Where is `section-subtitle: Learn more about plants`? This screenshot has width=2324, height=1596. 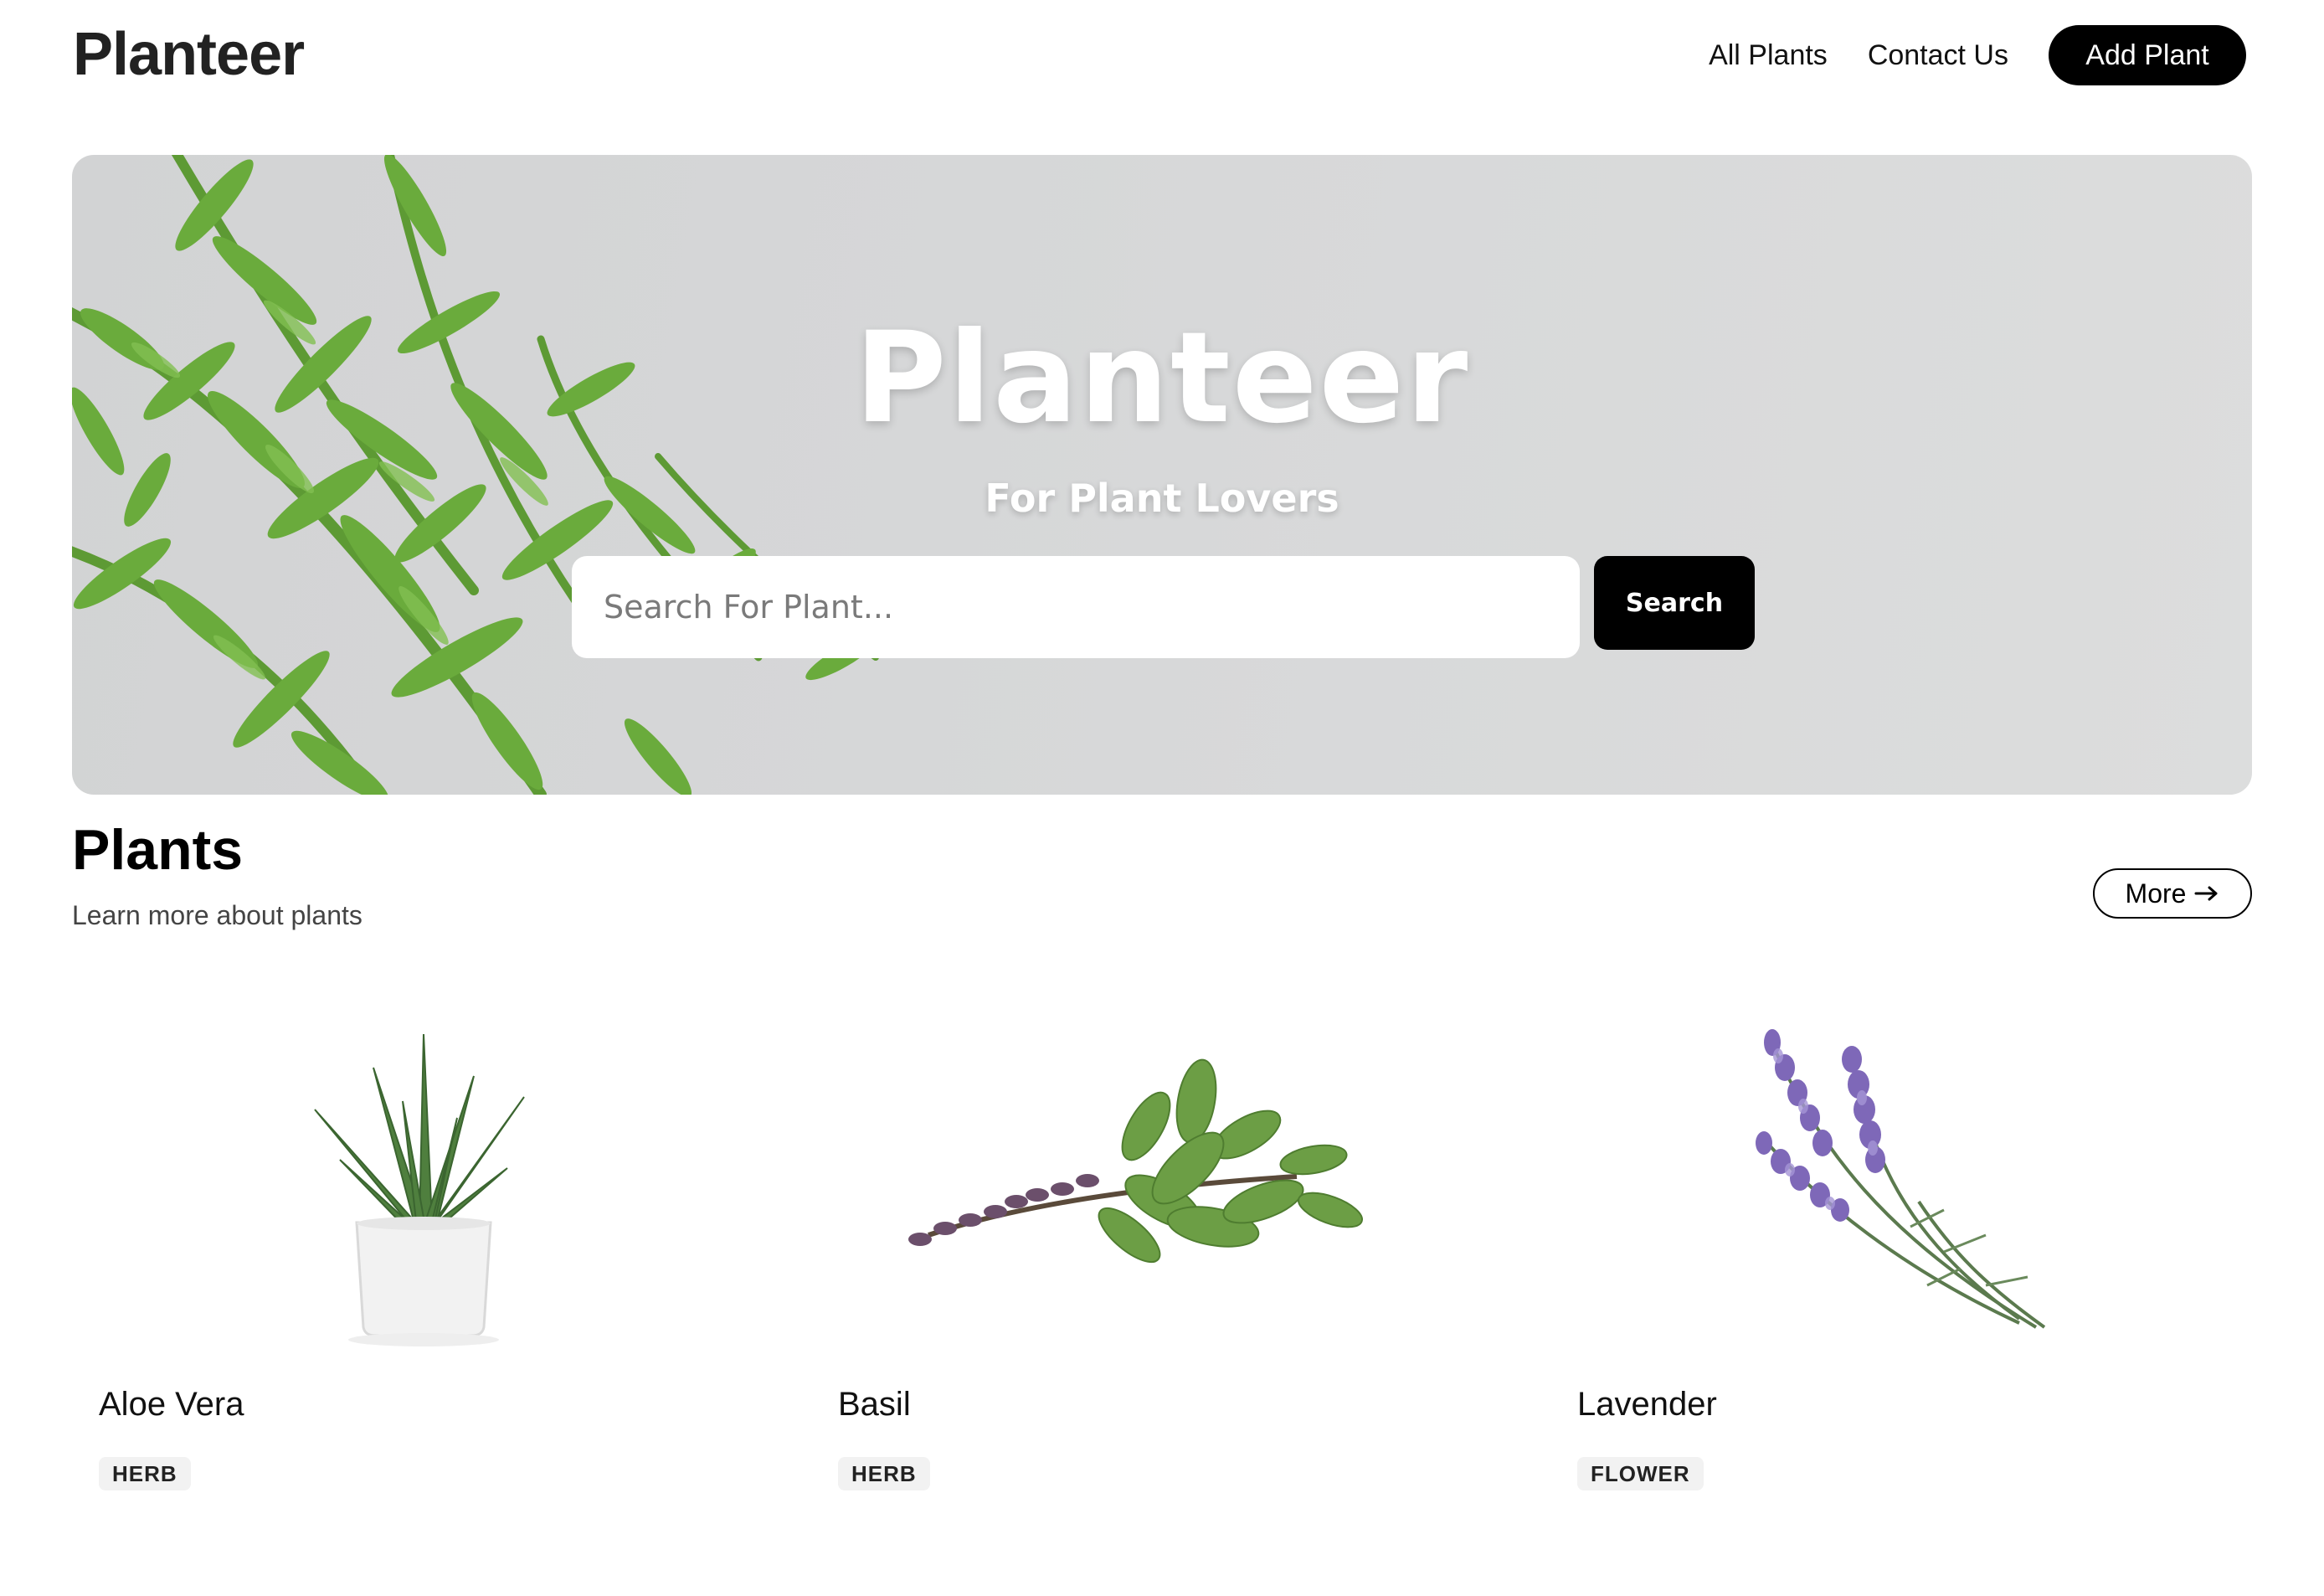
section-subtitle: Learn more about plants is located at coordinates (217, 915).